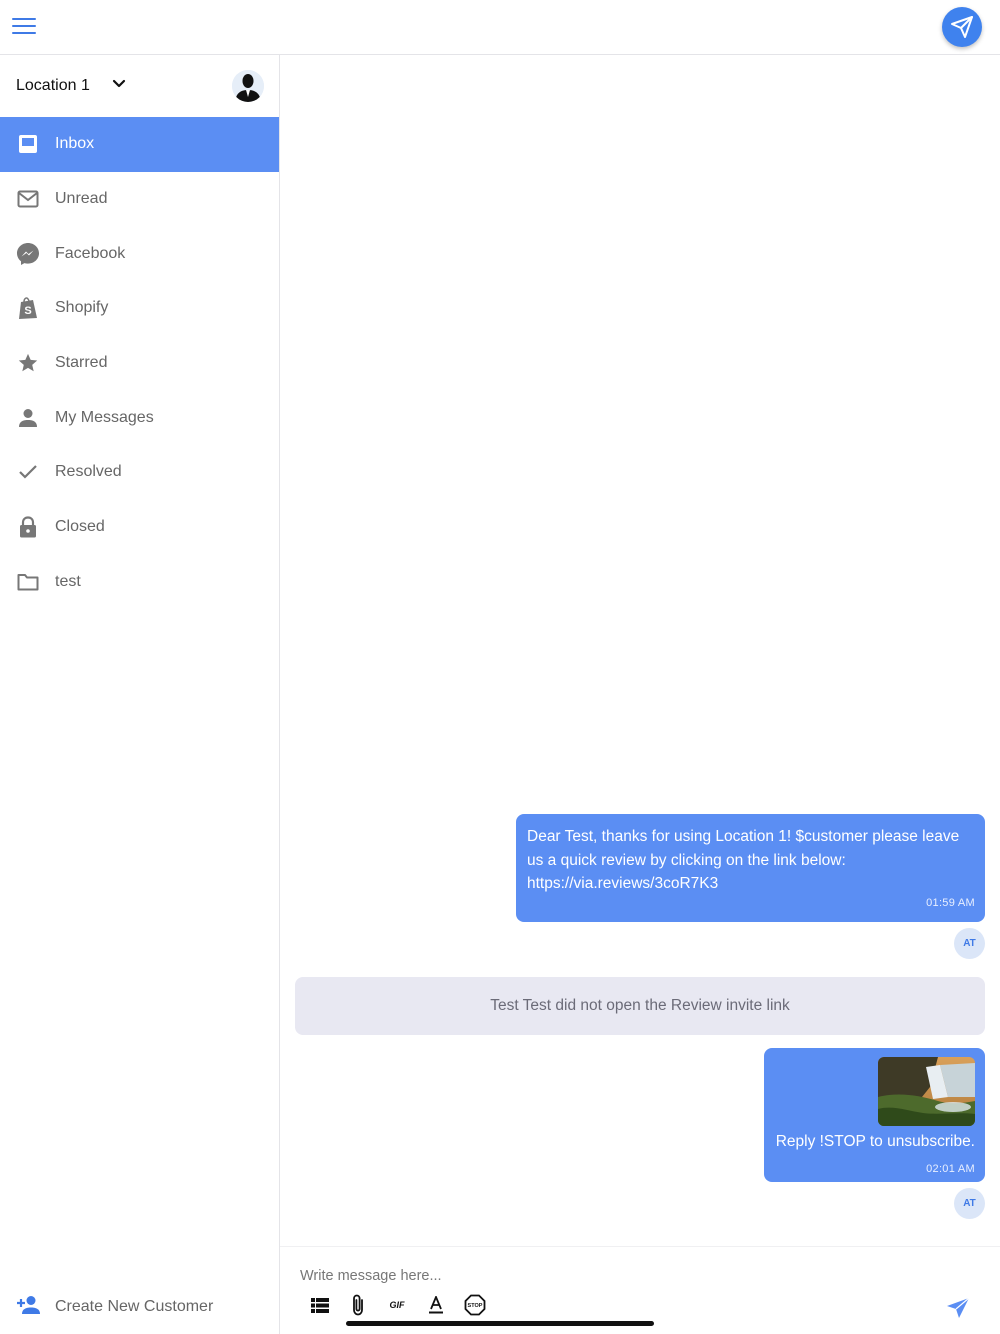 The width and height of the screenshot is (1000, 1334). Describe the element at coordinates (28, 254) in the screenshot. I see `messenger-icon` at that location.